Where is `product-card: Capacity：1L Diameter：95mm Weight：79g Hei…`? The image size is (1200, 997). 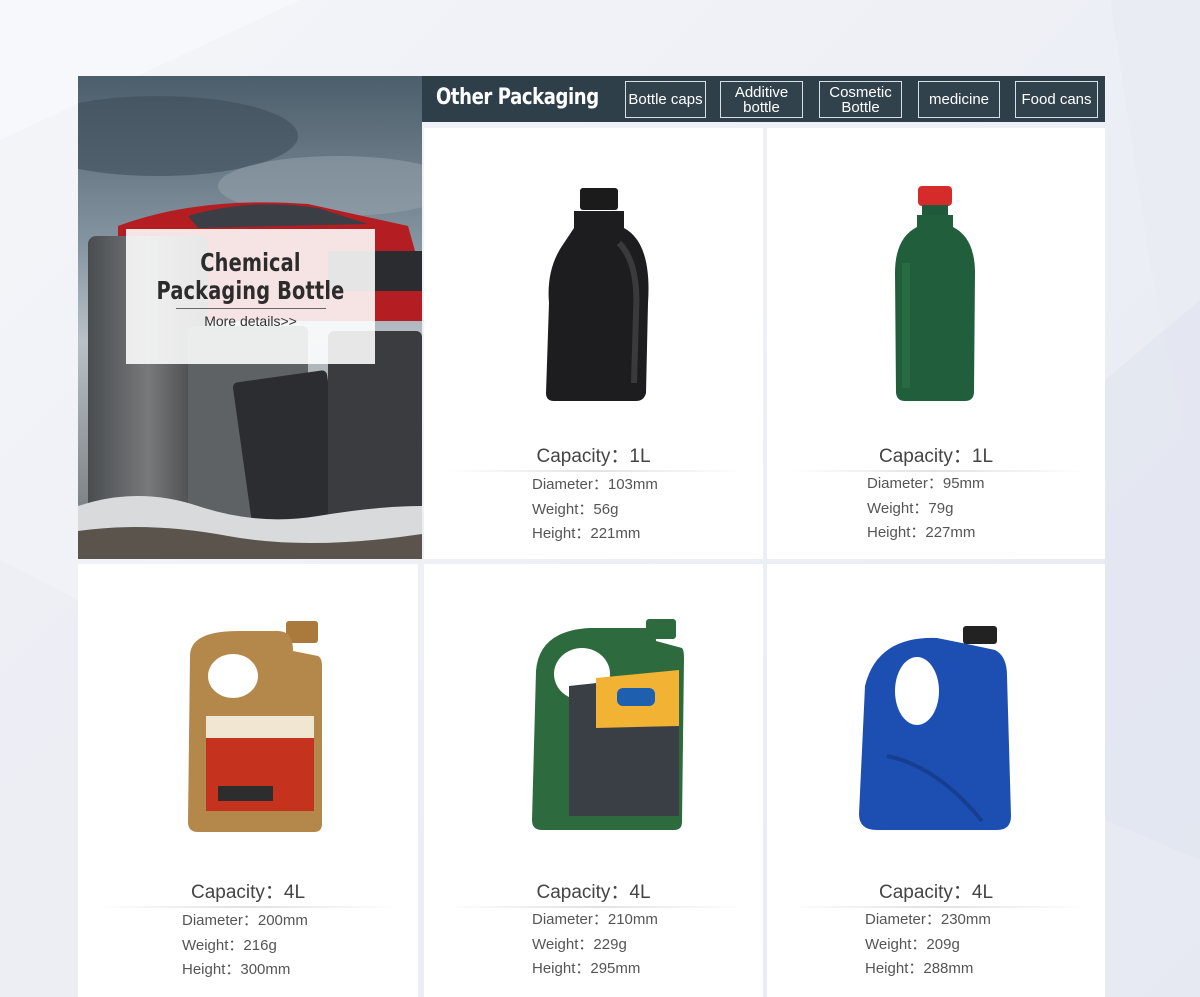 product-card: Capacity：1L Diameter：95mm Weight：79g Hei… is located at coordinates (936, 343).